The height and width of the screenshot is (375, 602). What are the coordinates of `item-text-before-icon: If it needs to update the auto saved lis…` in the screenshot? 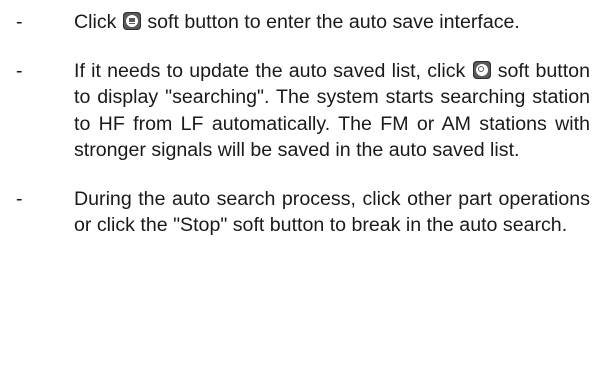 It's located at (270, 70).